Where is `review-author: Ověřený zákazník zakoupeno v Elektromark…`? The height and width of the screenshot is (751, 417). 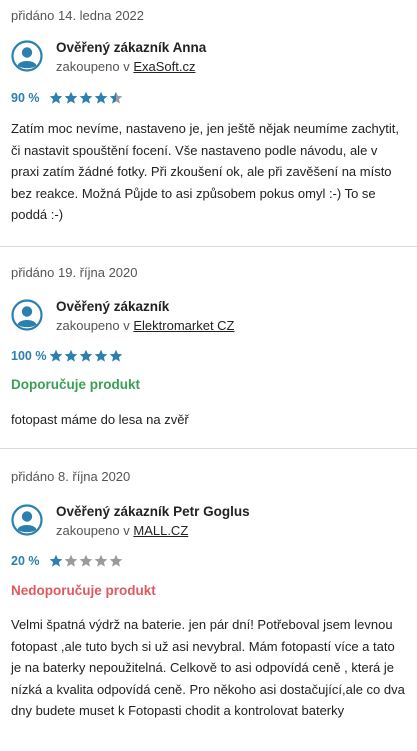 review-author: Ověřený zákazník zakoupeno v Elektromark… is located at coordinates (123, 317).